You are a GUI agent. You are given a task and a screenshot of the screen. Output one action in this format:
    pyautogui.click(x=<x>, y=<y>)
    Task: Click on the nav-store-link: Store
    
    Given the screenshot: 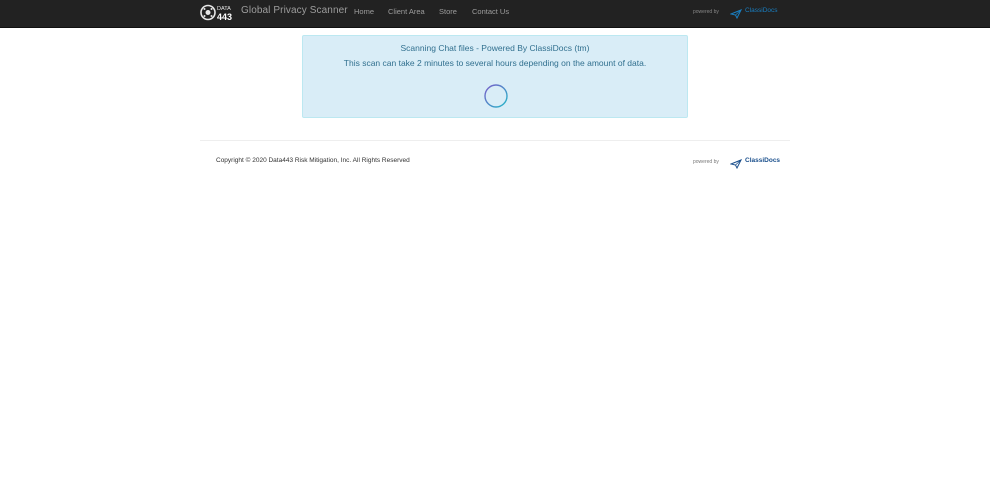 What is the action you would take?
    pyautogui.click(x=448, y=11)
    